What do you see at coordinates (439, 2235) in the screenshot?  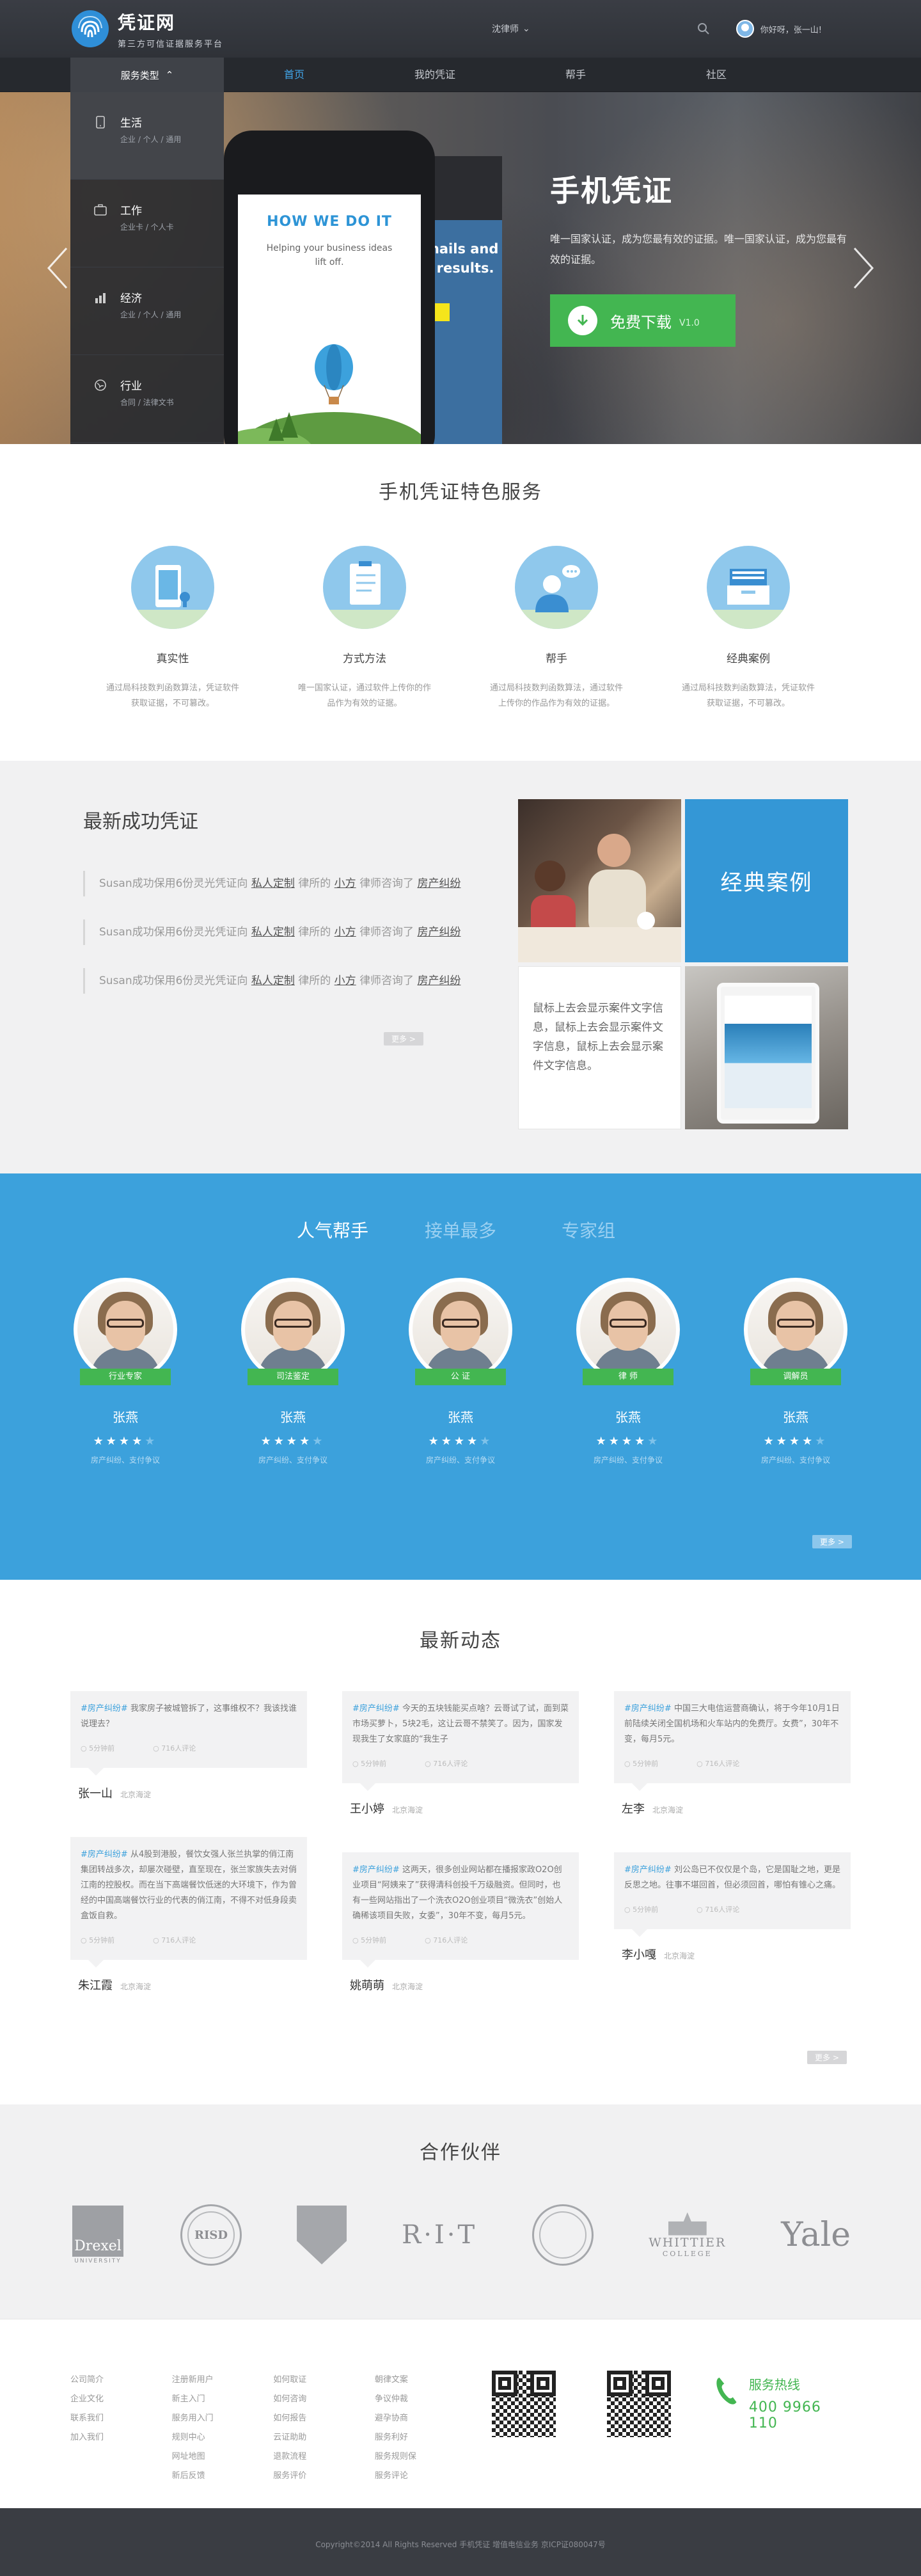 I see `partner-logo-rit: R·I·T` at bounding box center [439, 2235].